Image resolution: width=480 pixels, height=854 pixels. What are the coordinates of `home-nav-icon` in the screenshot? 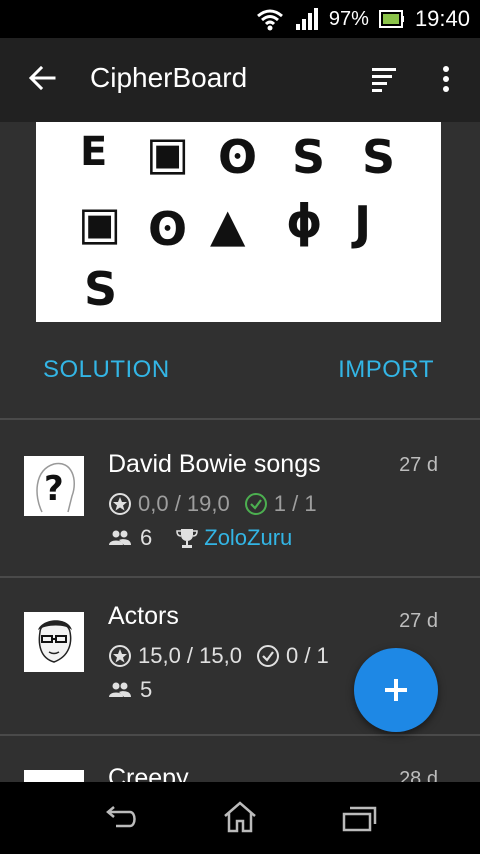 It's located at (240, 817).